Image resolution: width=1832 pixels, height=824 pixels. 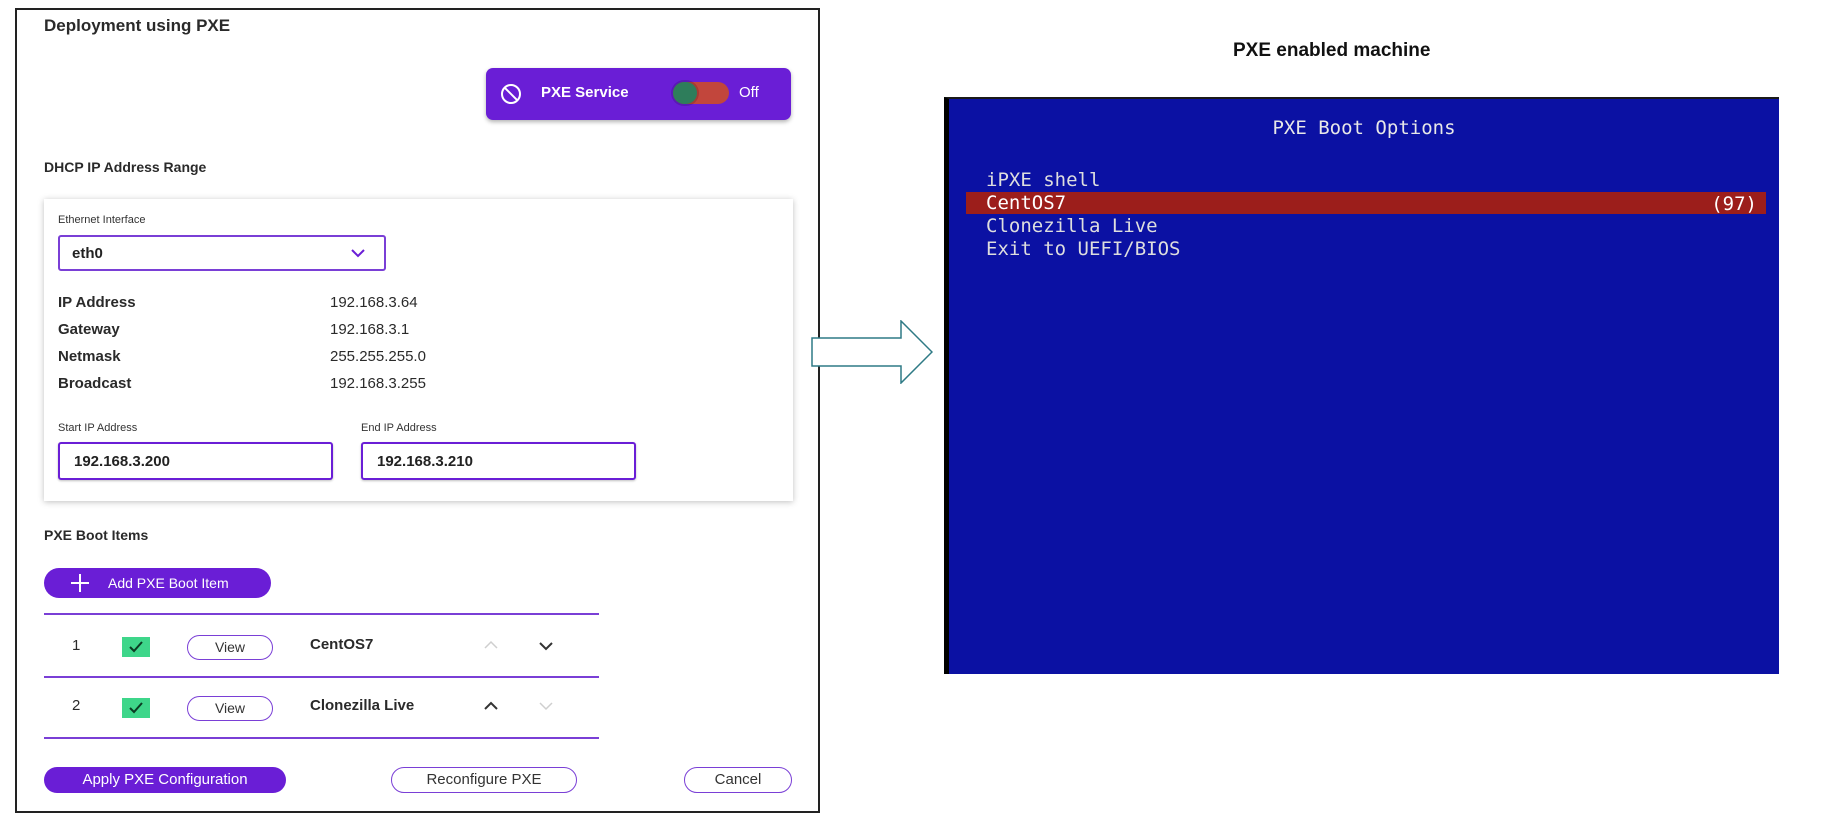 I want to click on panel-title: Deployment using PXE, so click(x=137, y=25).